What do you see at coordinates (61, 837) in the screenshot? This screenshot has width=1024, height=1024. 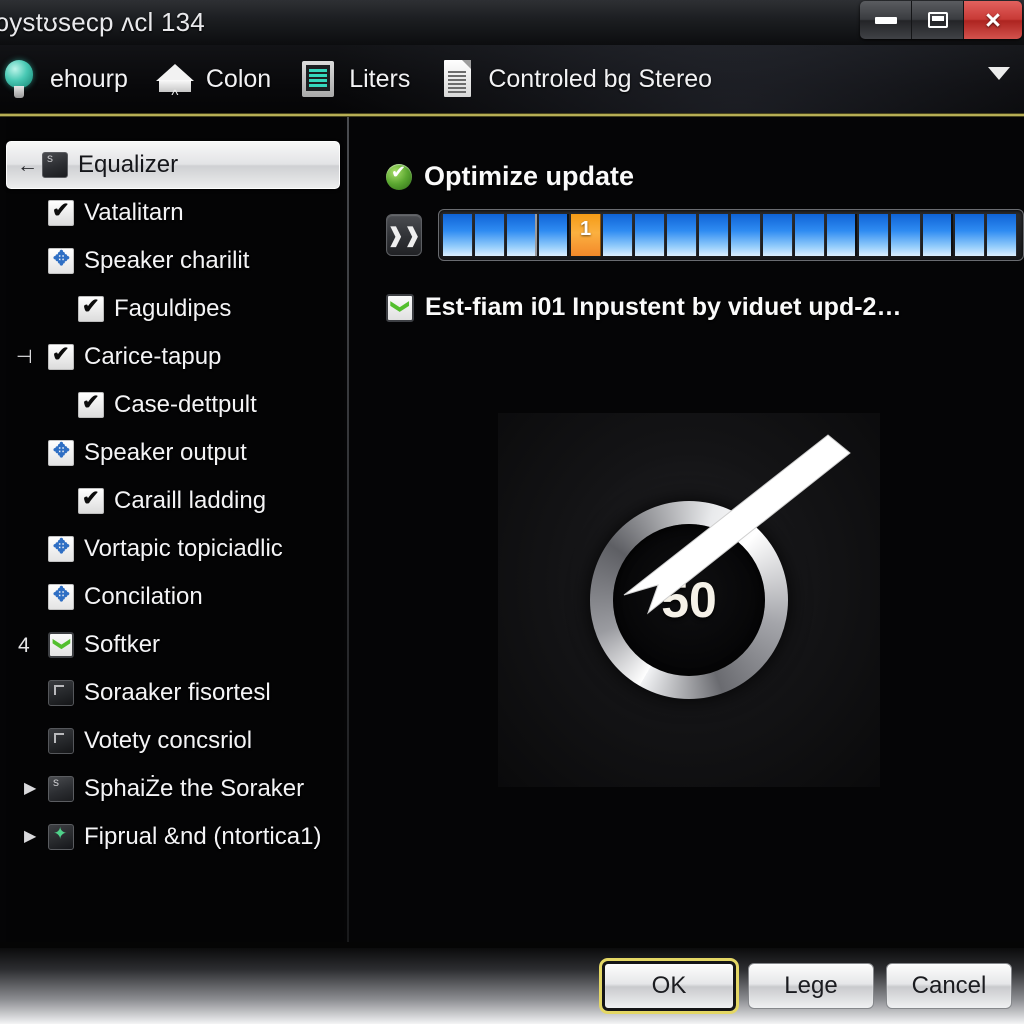 I see `green-leaf-icon` at bounding box center [61, 837].